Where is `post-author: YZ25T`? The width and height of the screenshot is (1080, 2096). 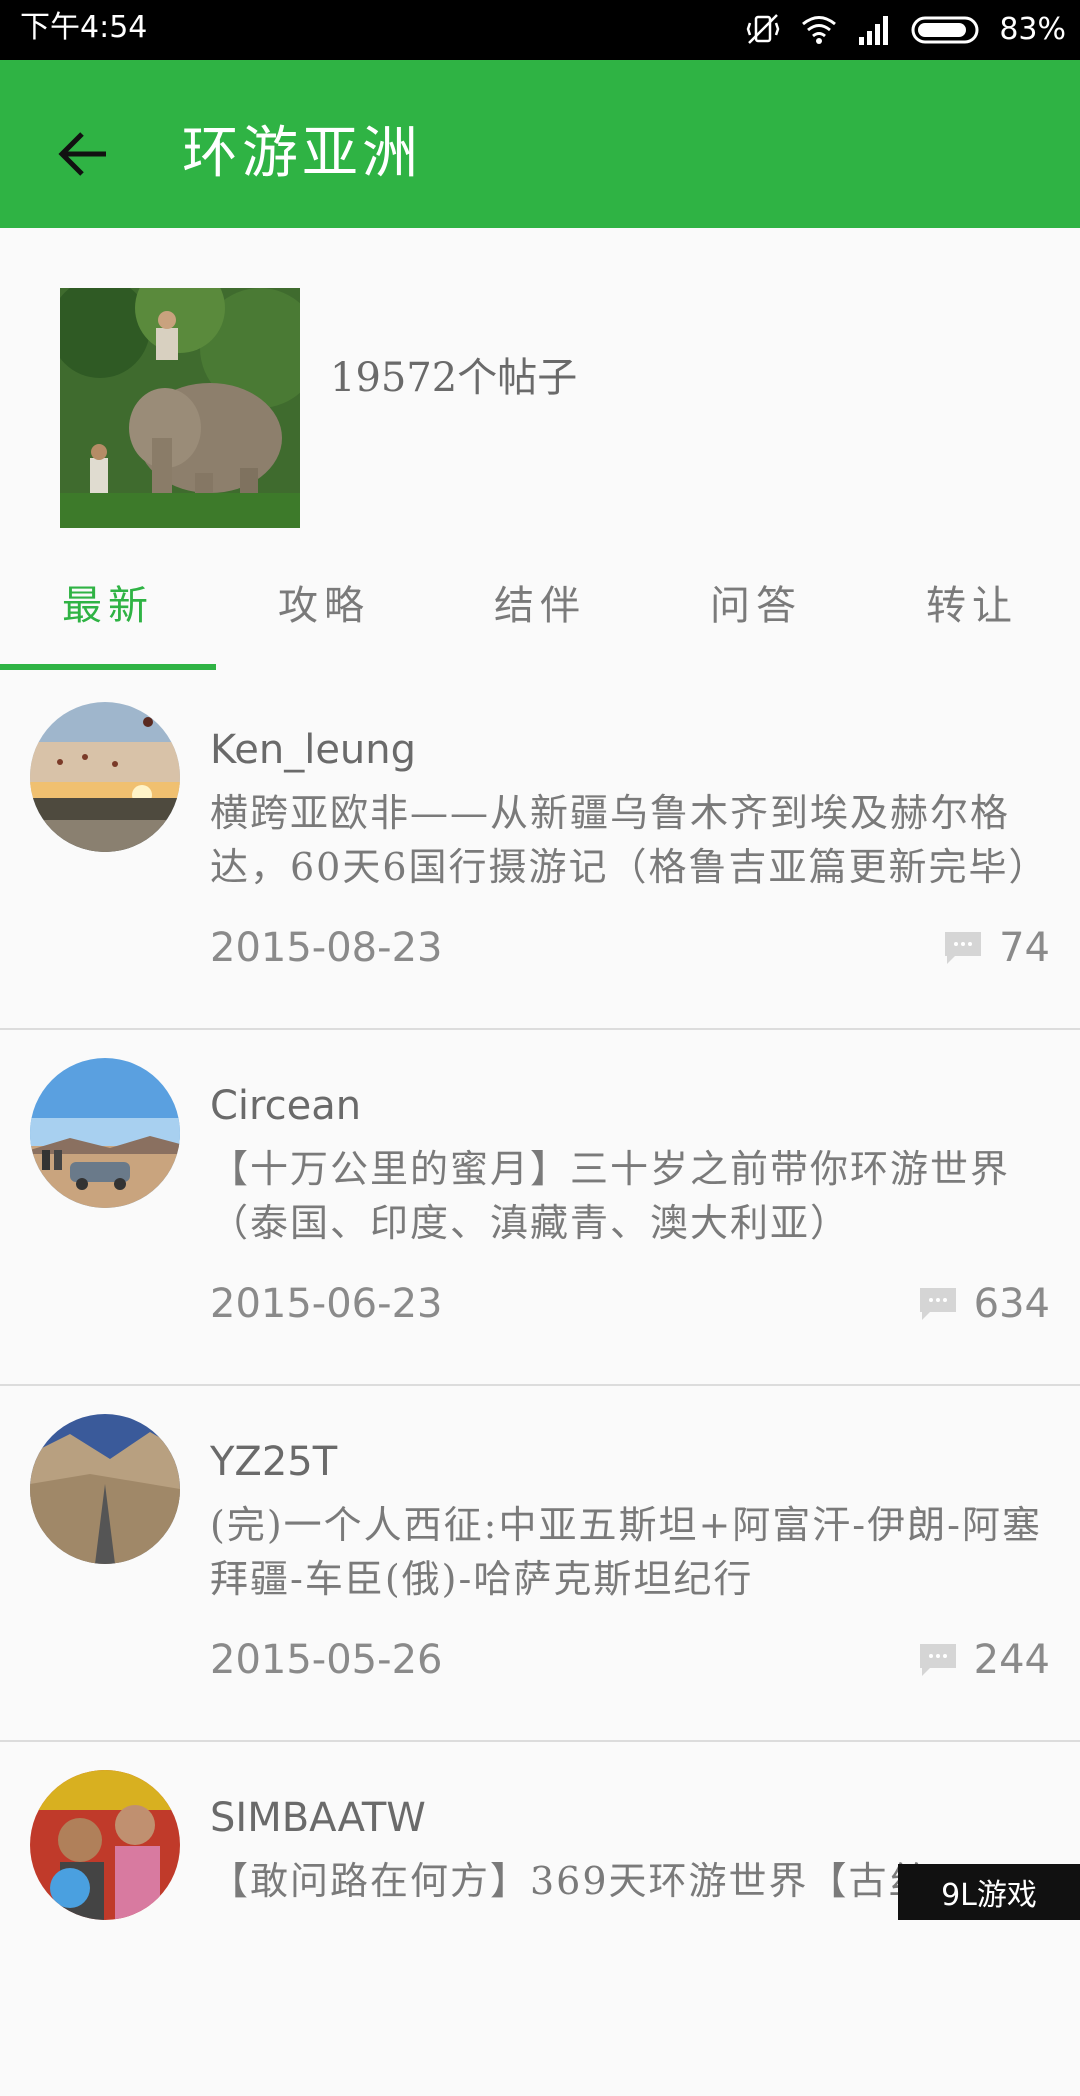
post-author: YZ25T is located at coordinates (274, 1462).